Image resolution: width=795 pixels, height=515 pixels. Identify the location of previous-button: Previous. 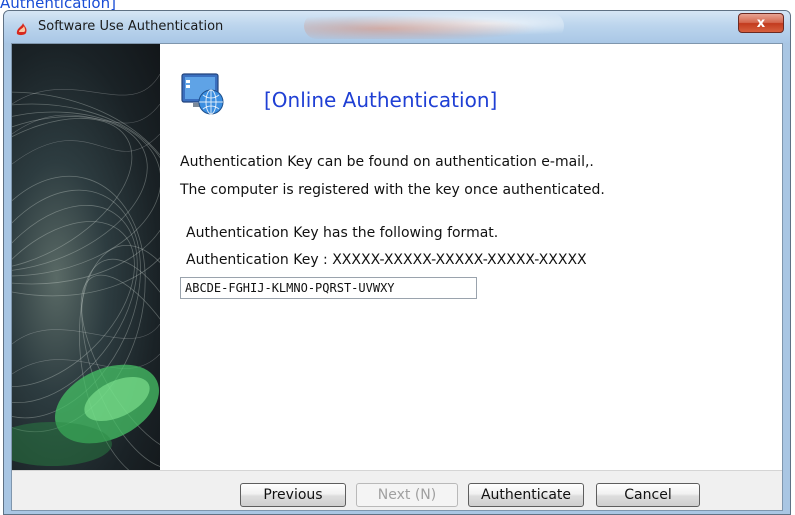
(293, 495).